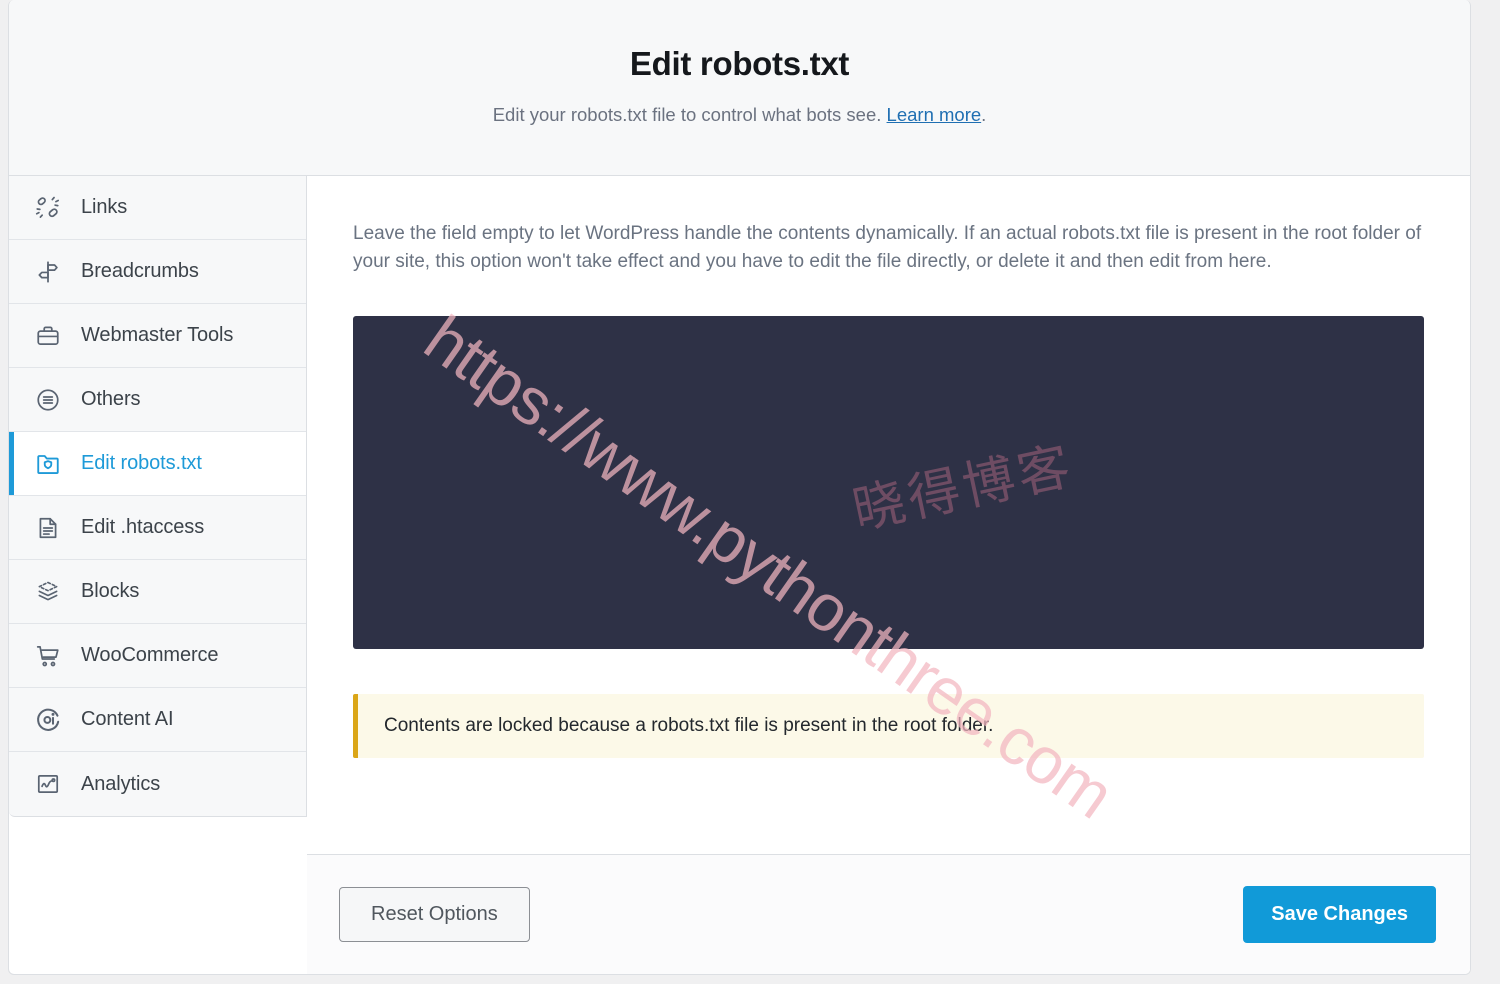 This screenshot has height=984, width=1500. What do you see at coordinates (48, 592) in the screenshot?
I see `layers-icon` at bounding box center [48, 592].